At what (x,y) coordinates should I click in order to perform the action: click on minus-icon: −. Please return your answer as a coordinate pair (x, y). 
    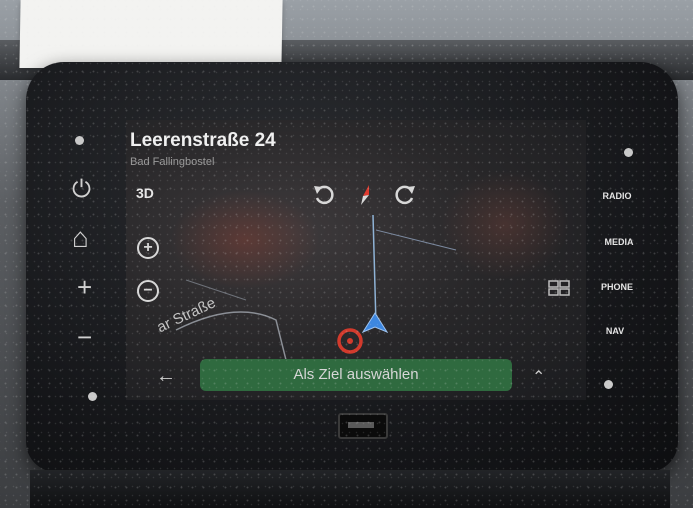
    Looking at the image, I should click on (85, 337).